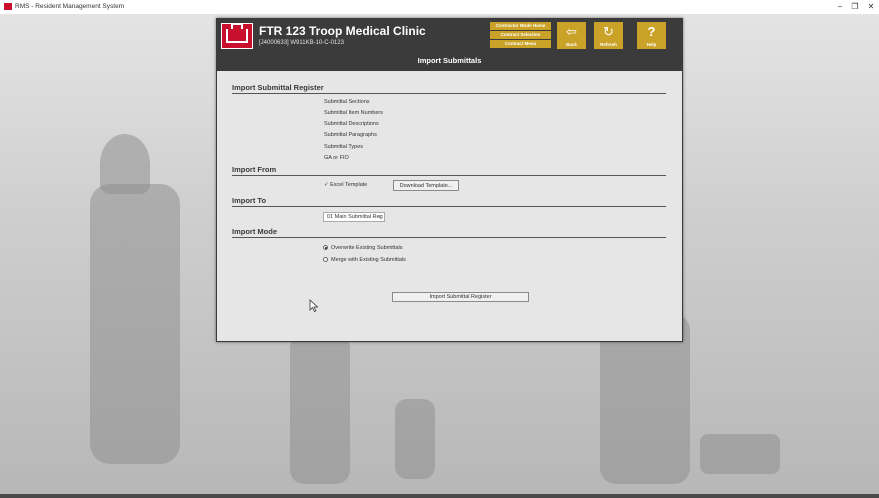 This screenshot has width=879, height=498. What do you see at coordinates (379, 217) in the screenshot?
I see `chevron-down-icon: ▾` at bounding box center [379, 217].